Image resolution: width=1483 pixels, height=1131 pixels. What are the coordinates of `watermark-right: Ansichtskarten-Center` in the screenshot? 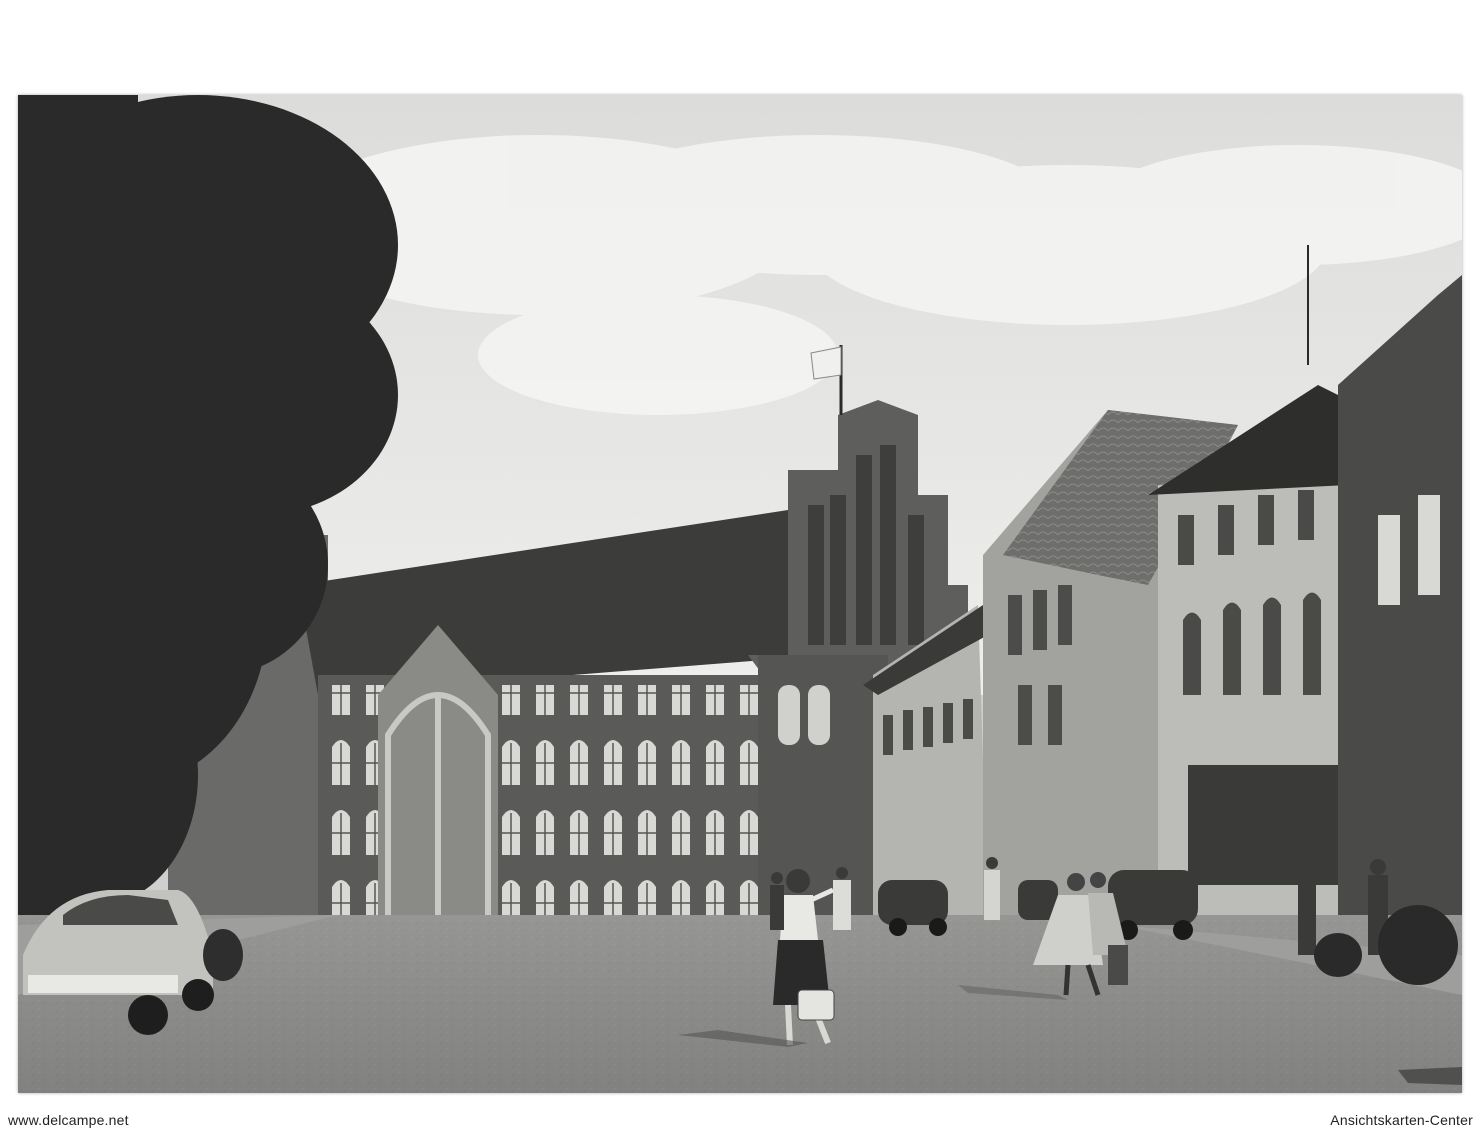 It's located at (1401, 1120).